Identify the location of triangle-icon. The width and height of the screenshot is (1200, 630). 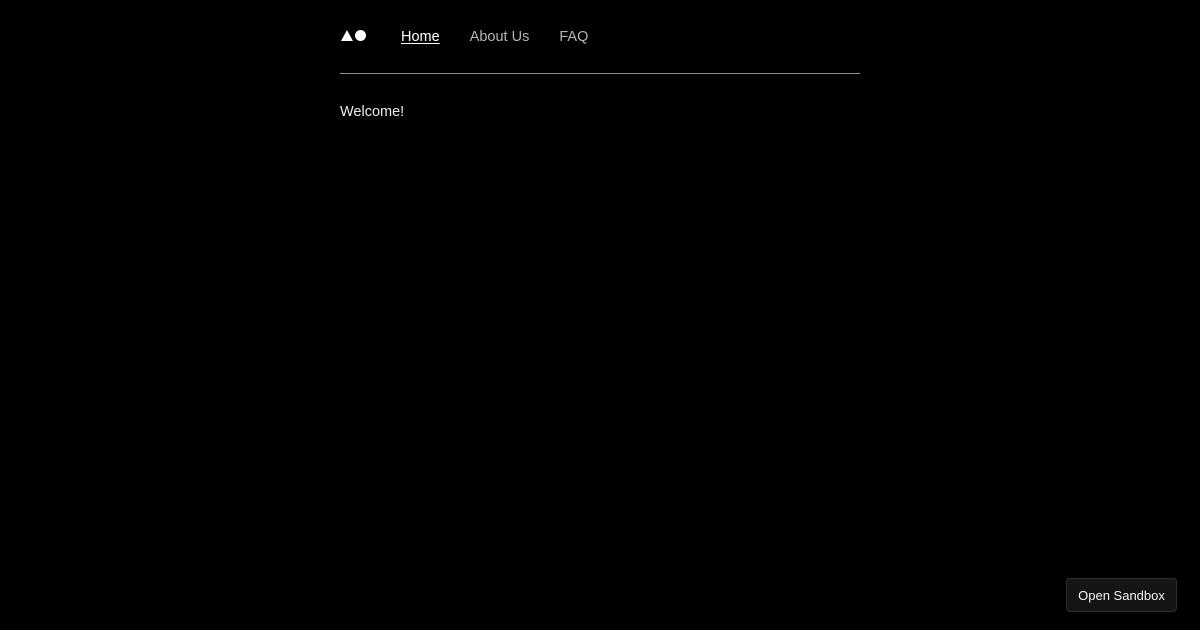
(347, 35).